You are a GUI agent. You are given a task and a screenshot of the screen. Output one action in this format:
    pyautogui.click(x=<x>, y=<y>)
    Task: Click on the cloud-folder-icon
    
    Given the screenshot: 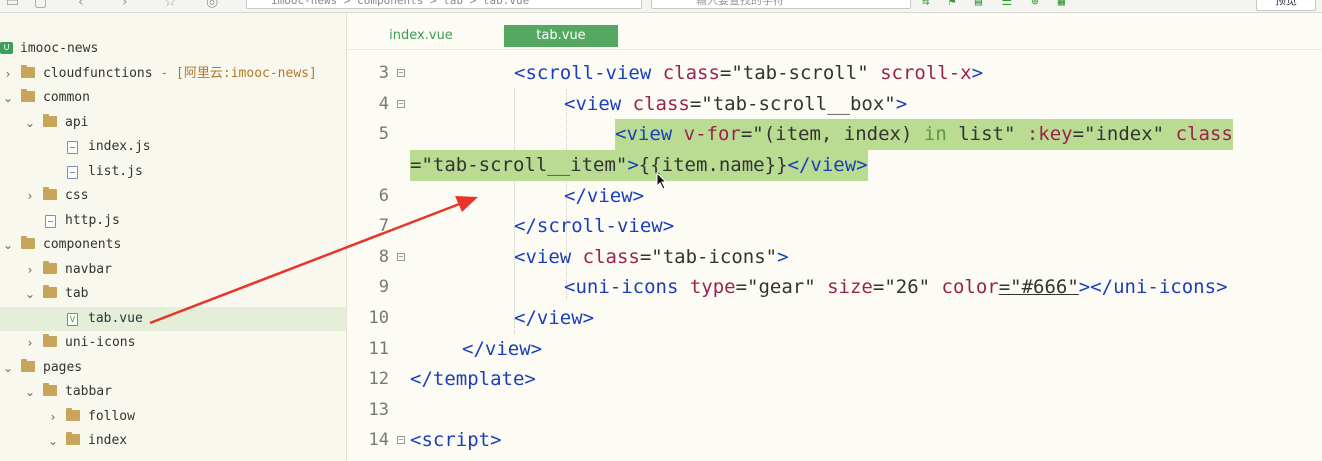 What is the action you would take?
    pyautogui.click(x=28, y=71)
    